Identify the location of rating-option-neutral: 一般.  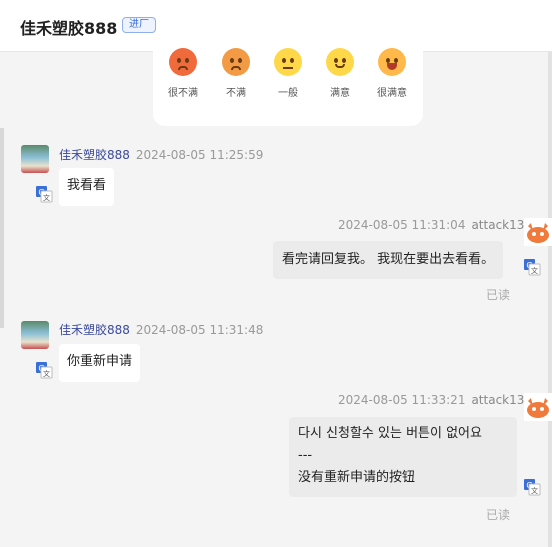
(288, 73).